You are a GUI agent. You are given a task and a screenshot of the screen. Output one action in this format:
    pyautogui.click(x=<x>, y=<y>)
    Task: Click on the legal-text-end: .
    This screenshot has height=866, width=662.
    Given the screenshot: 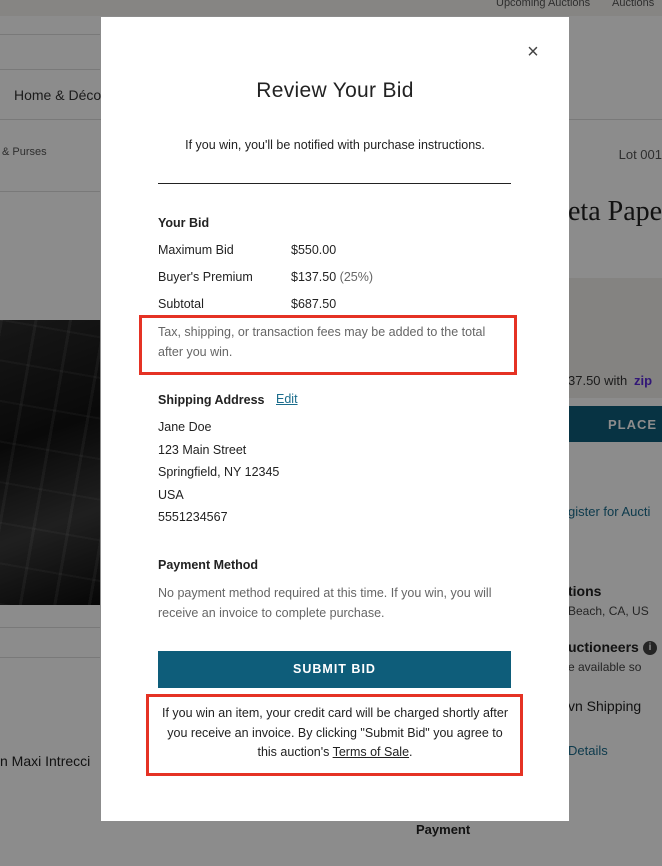 What is the action you would take?
    pyautogui.click(x=411, y=752)
    